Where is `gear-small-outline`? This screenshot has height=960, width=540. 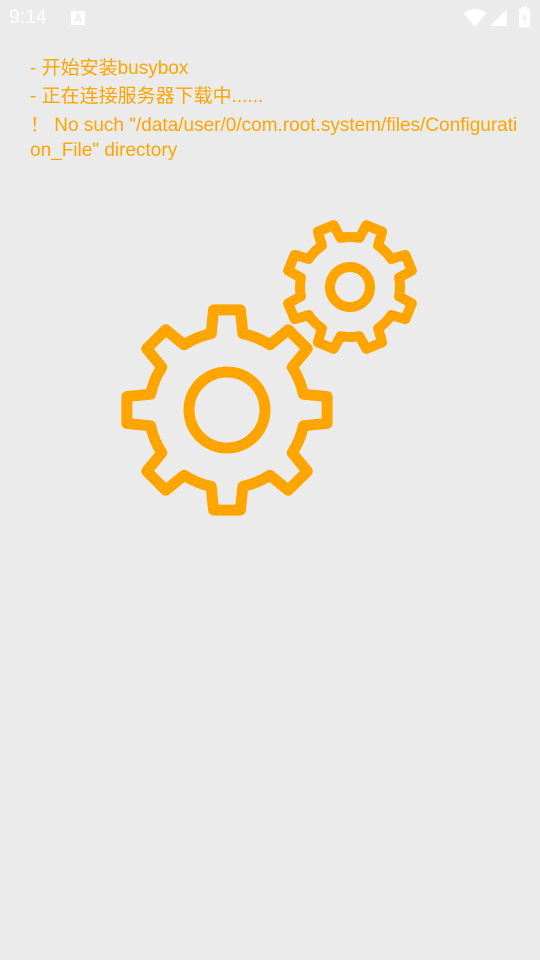 gear-small-outline is located at coordinates (350, 287).